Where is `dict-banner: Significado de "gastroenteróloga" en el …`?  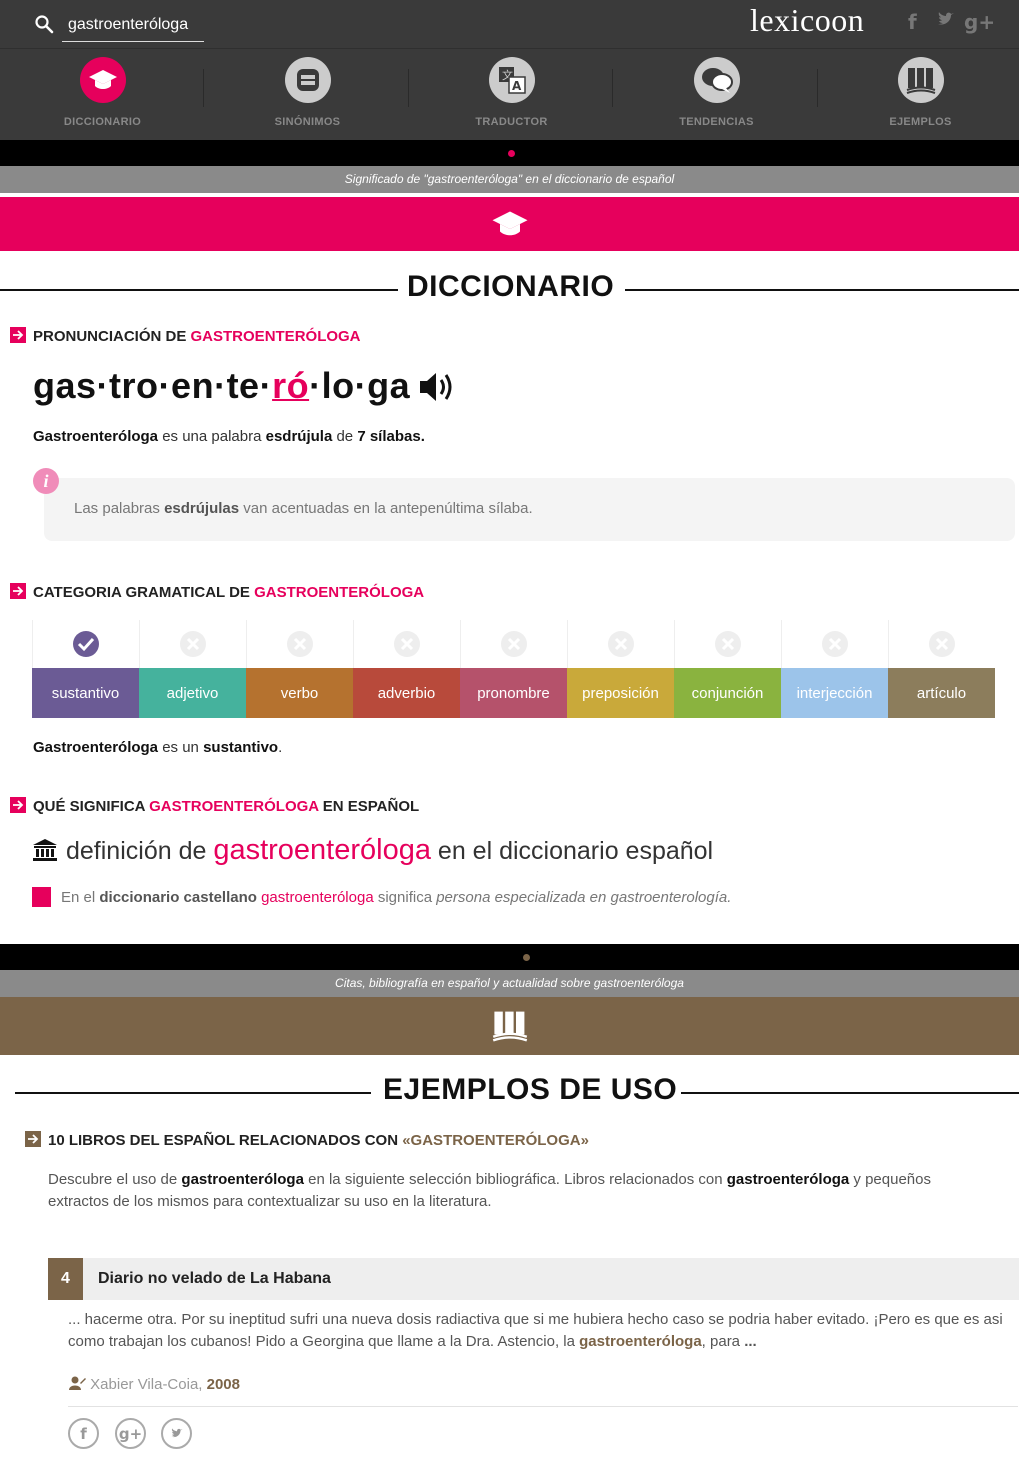
dict-banner: Significado de "gastroenteróloga" en el … is located at coordinates (509, 179).